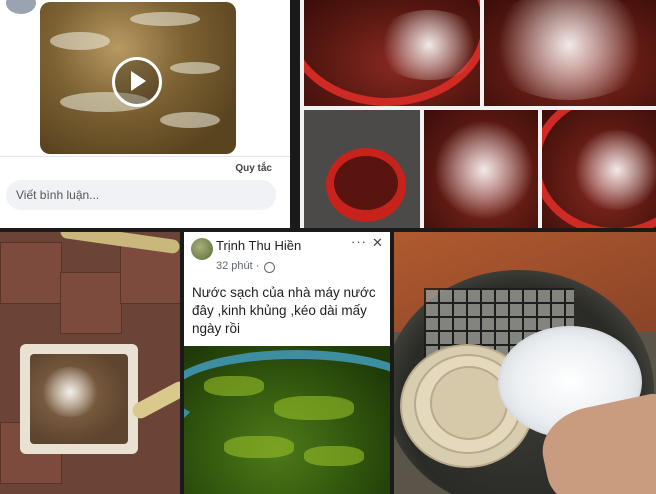 Image resolution: width=656 pixels, height=494 pixels. I want to click on comment-input, so click(141, 195).